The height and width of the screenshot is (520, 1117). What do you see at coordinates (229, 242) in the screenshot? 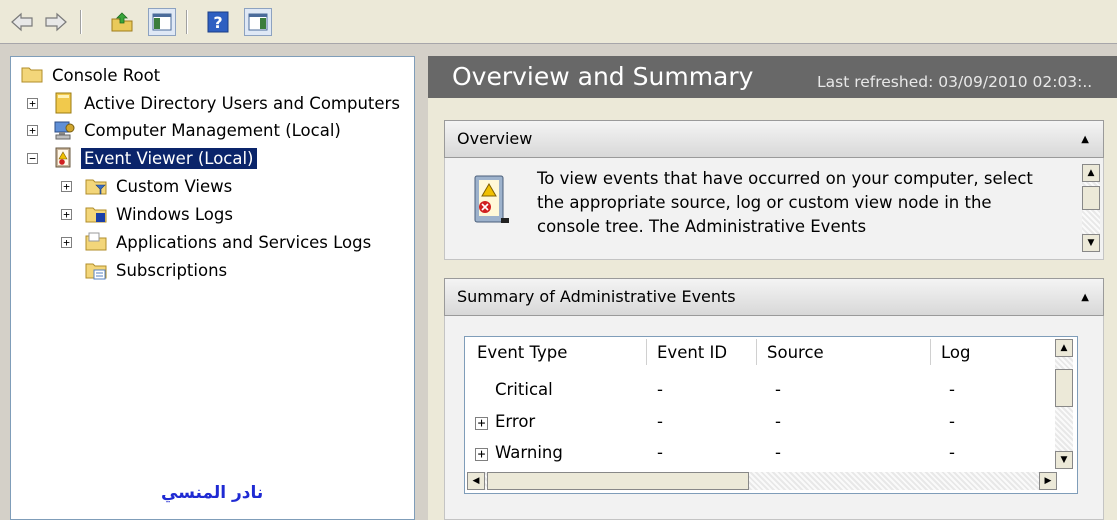
I see `tree-item-applications-and-services-logs: Applications and Services Logs` at bounding box center [229, 242].